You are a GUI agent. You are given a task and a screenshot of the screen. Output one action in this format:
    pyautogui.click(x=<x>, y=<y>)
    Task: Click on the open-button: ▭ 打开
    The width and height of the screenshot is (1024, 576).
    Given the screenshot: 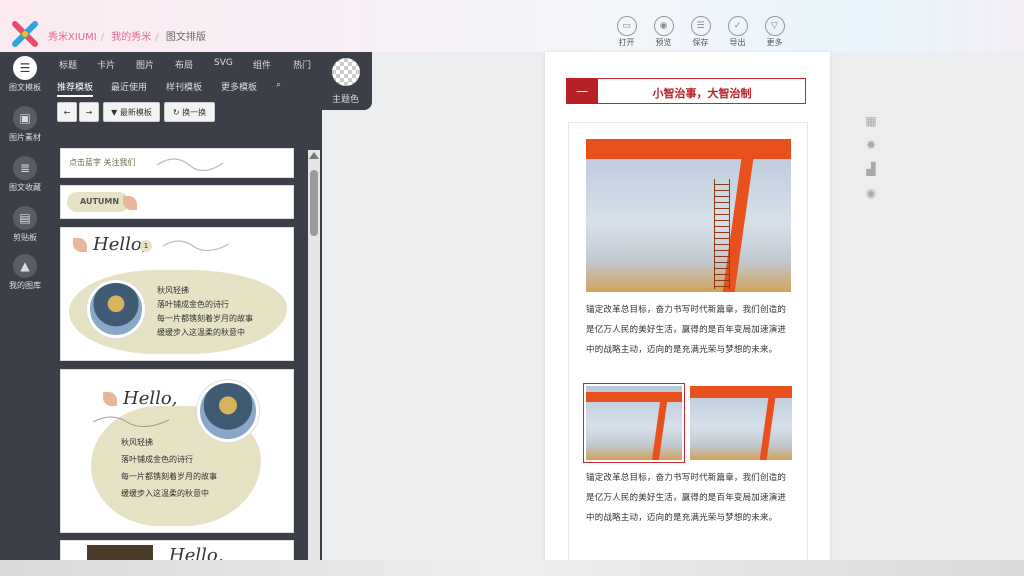 What is the action you would take?
    pyautogui.click(x=626, y=32)
    